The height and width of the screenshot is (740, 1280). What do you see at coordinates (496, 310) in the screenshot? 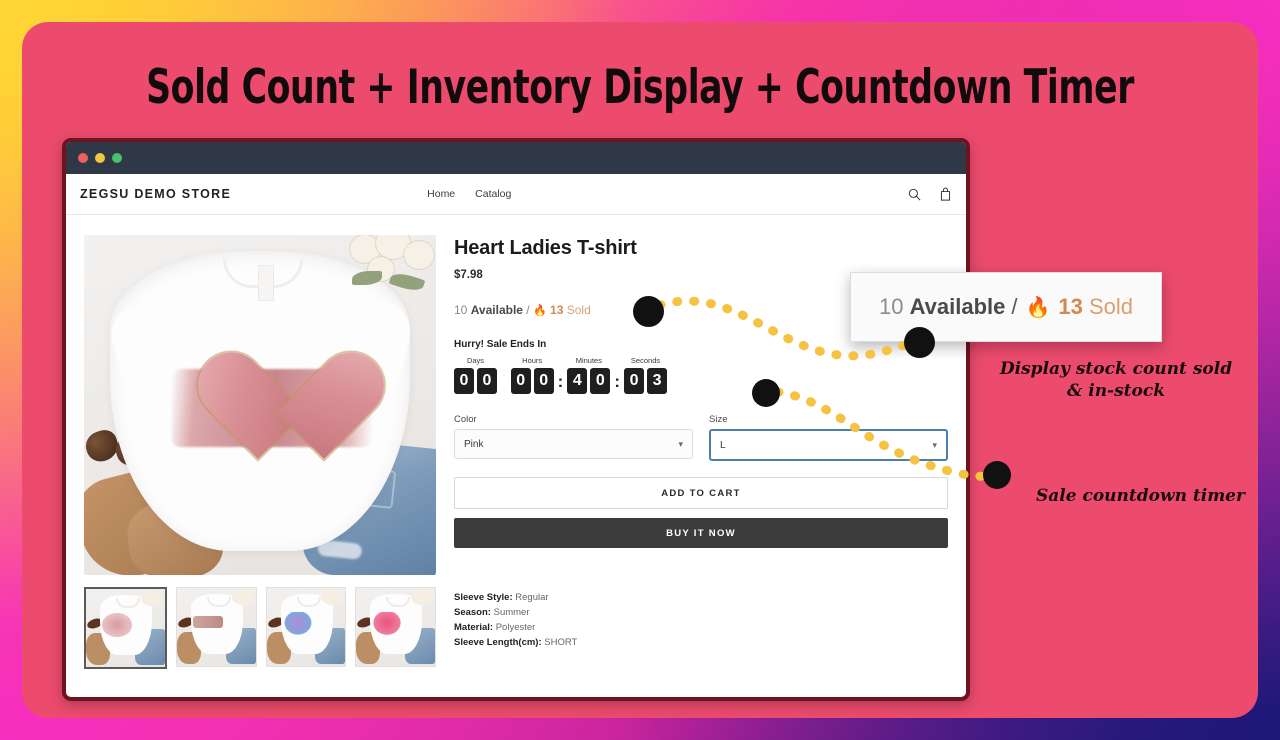
I see `available-label: Available` at bounding box center [496, 310].